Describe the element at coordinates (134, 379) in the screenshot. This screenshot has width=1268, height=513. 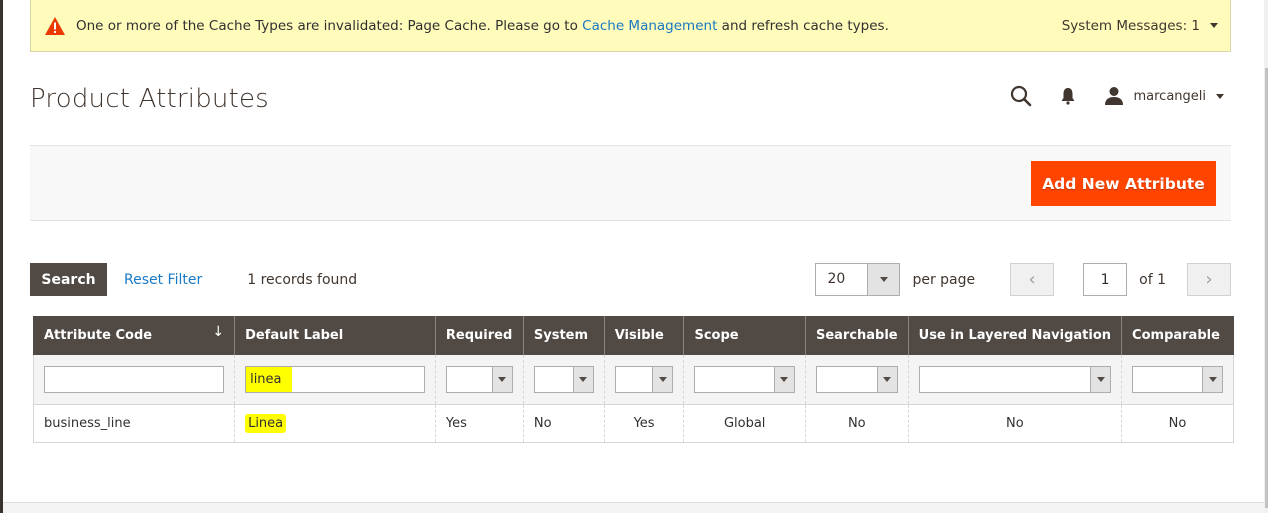
I see `attribute-code-filter` at that location.